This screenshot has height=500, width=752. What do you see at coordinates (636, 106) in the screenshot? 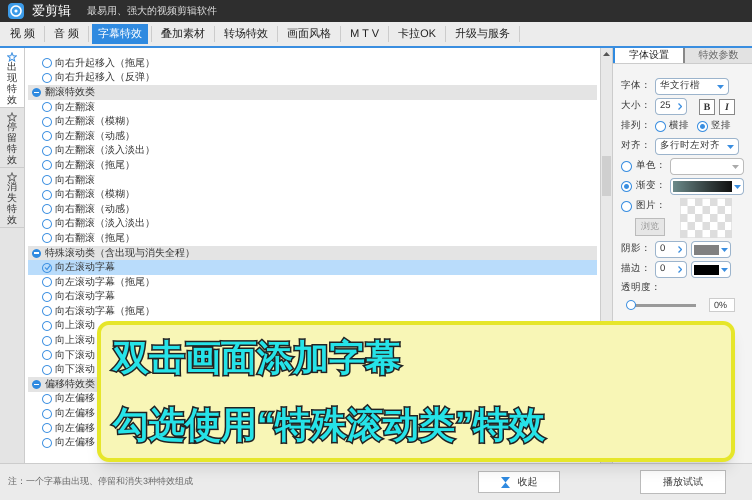
I see `field-label: 大小：` at bounding box center [636, 106].